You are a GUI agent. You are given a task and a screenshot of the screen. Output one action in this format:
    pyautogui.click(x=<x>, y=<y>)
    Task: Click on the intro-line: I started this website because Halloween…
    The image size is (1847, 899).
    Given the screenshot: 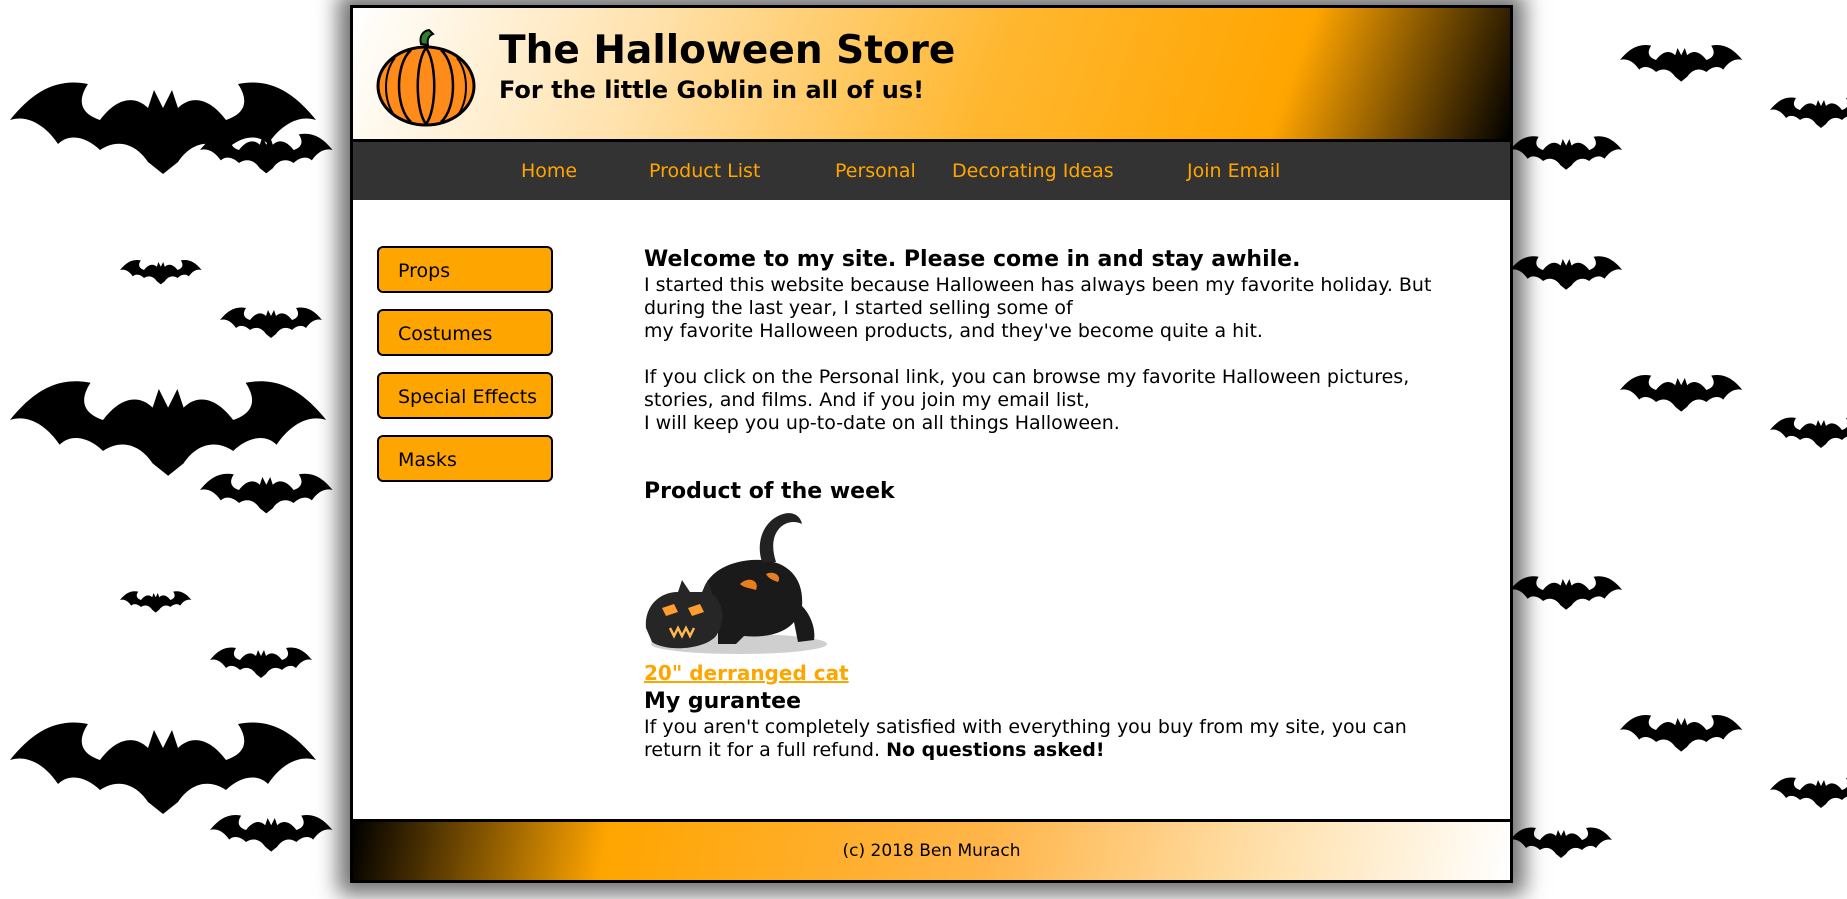 What is the action you would take?
    pyautogui.click(x=1038, y=296)
    